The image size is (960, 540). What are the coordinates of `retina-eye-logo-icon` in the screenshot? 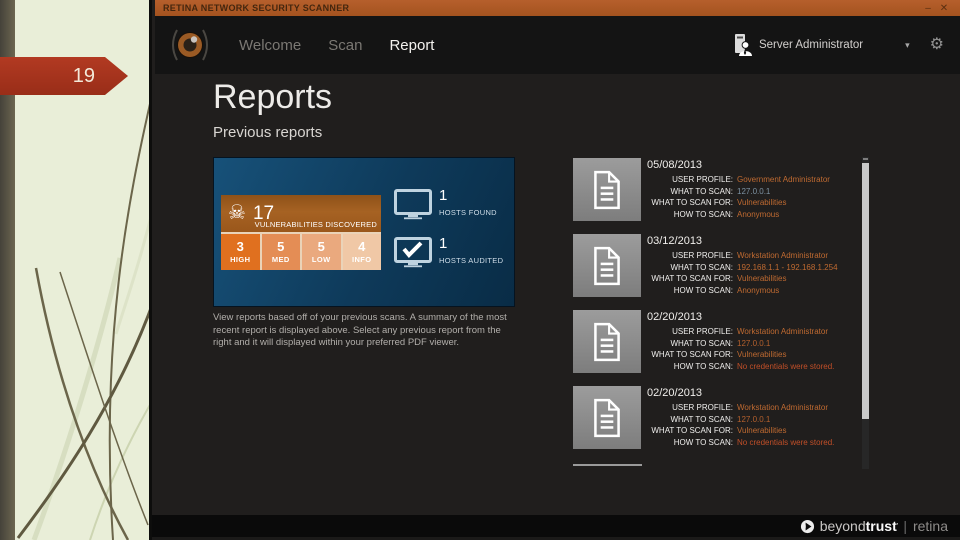 It's located at (190, 45).